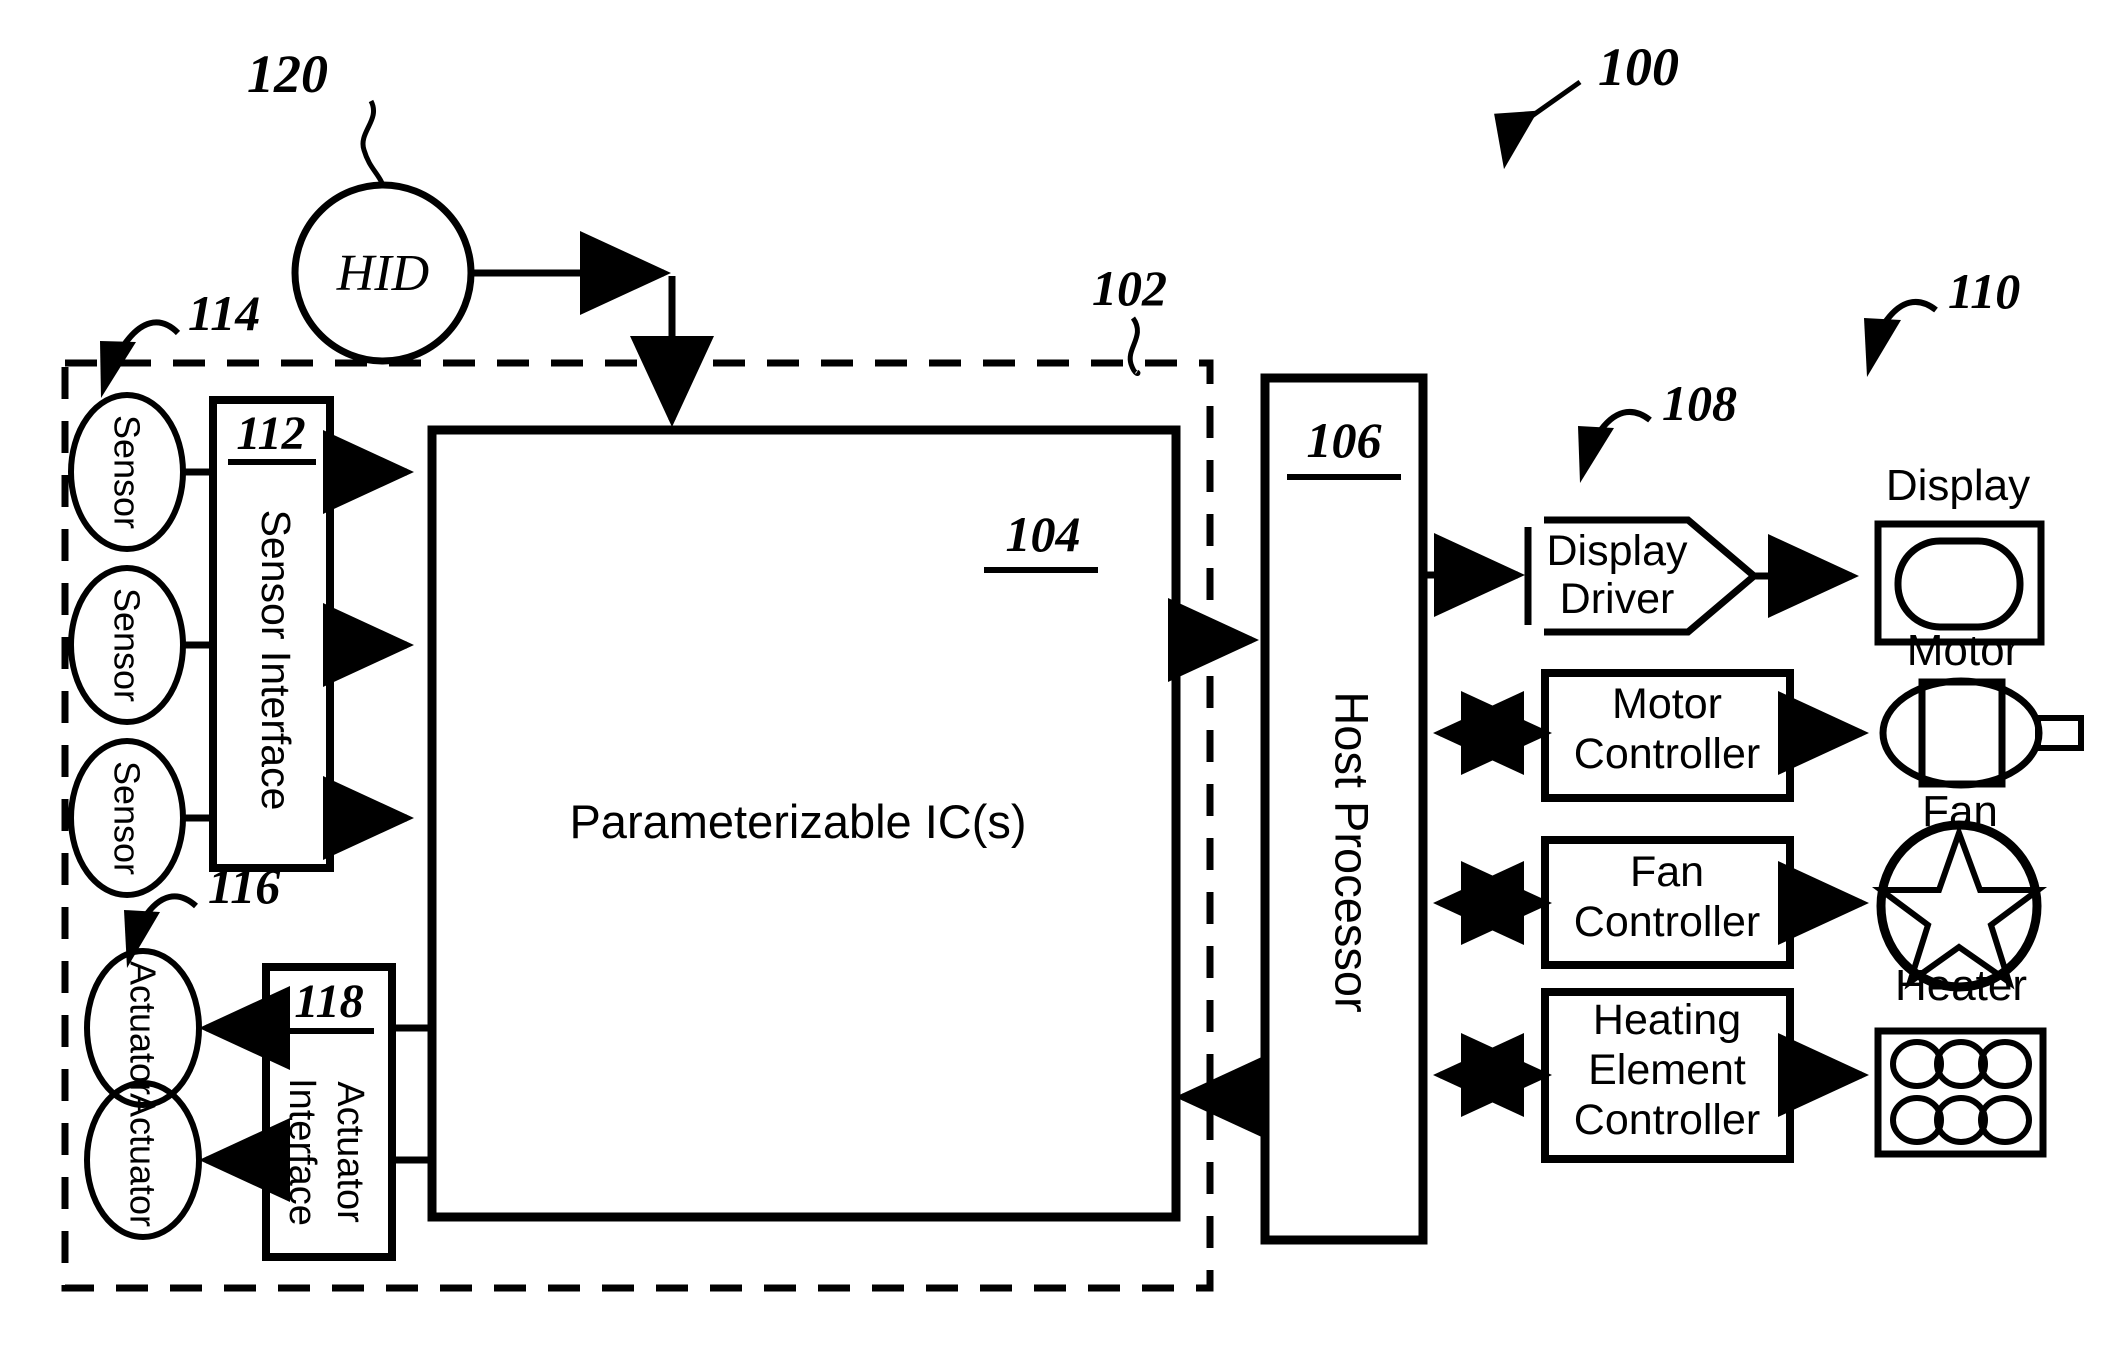 This screenshot has width=2118, height=1347. I want to click on ref-110-label: 110, so click(1984, 291).